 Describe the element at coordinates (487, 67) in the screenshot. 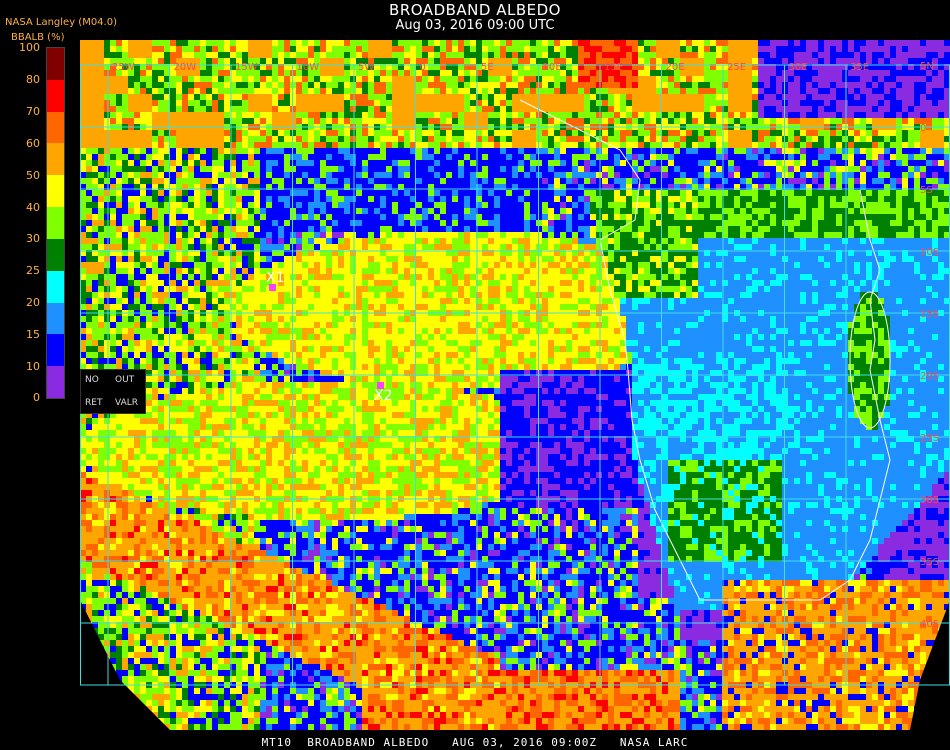

I see `longitude-label: 5E` at that location.